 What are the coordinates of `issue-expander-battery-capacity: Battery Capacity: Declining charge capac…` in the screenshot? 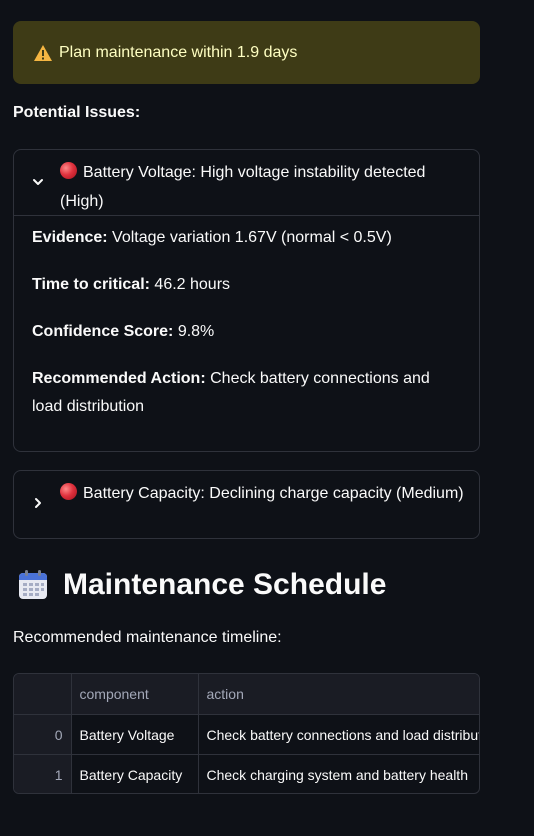 It's located at (246, 504).